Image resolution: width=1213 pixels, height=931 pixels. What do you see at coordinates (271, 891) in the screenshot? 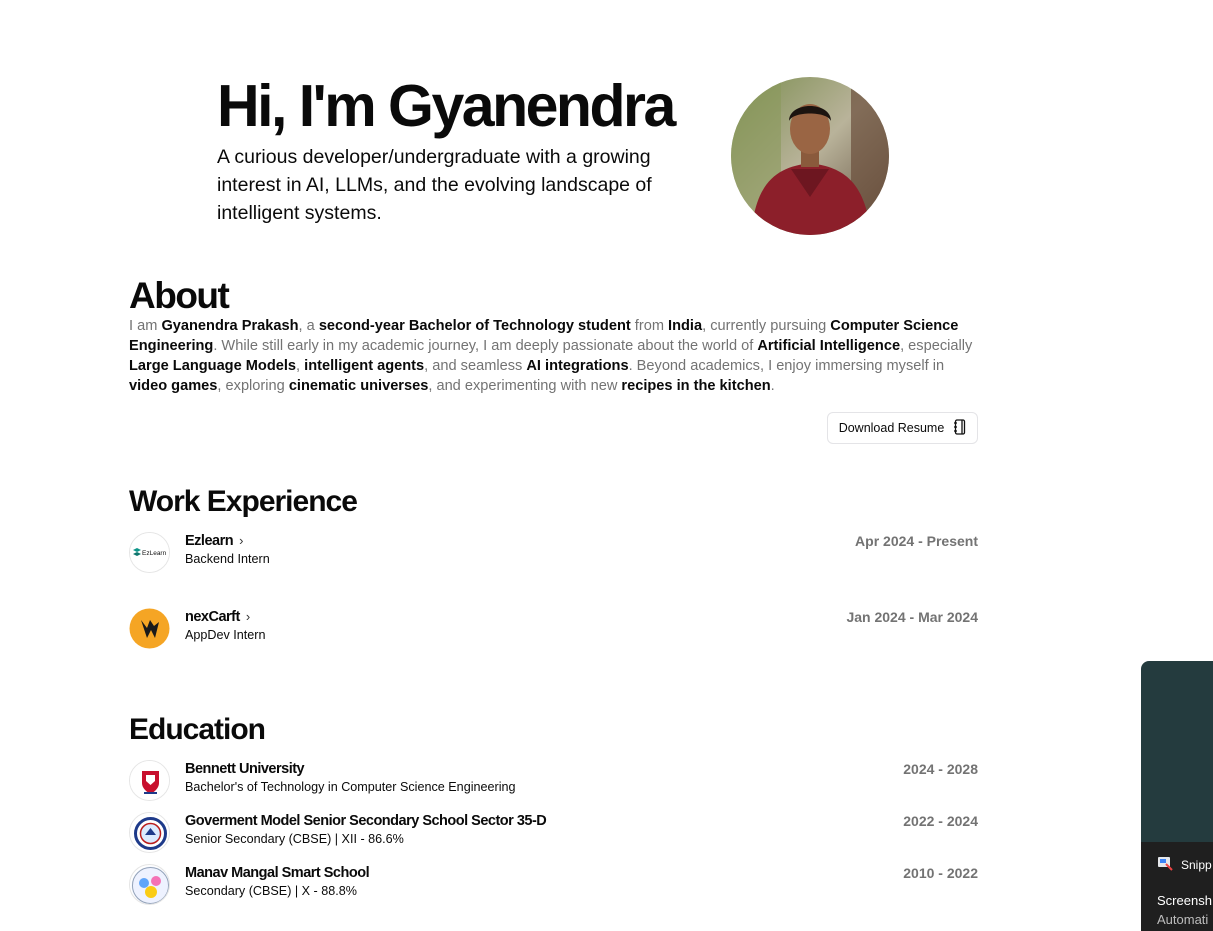
I see `degree: Secondary (CBSE) | X - 88.8%` at bounding box center [271, 891].